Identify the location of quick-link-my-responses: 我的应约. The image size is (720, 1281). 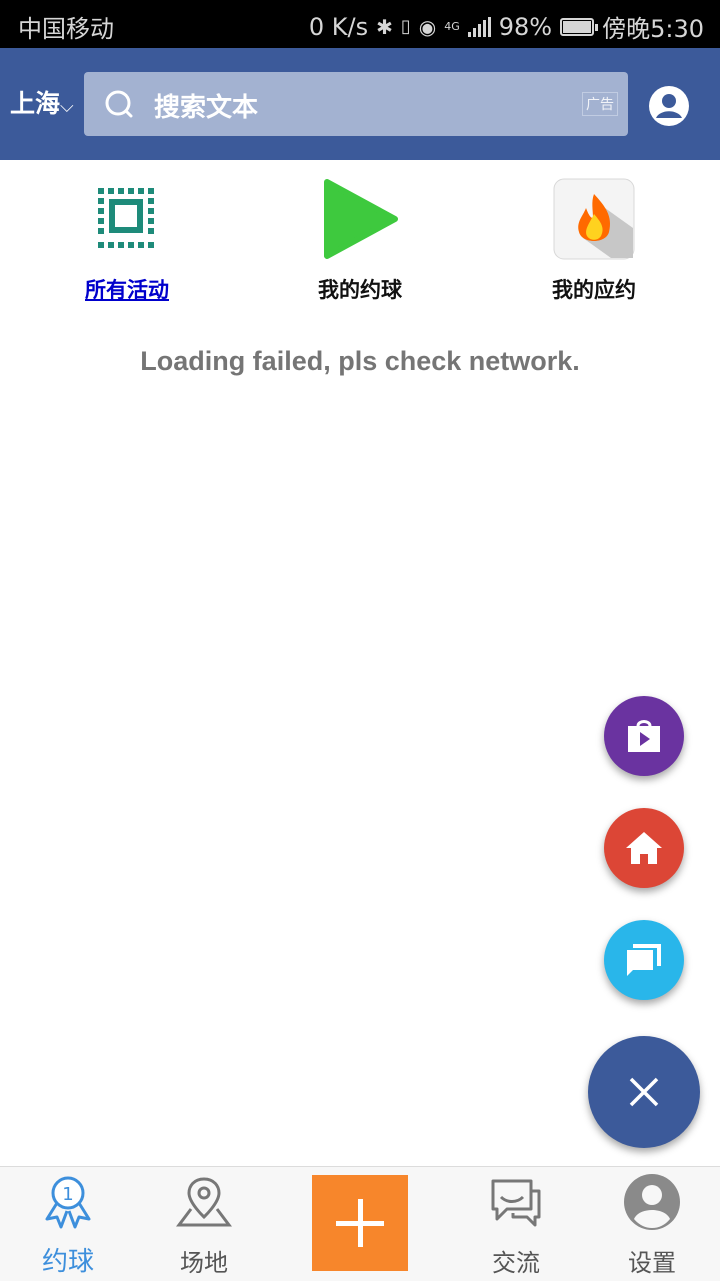
(594, 241).